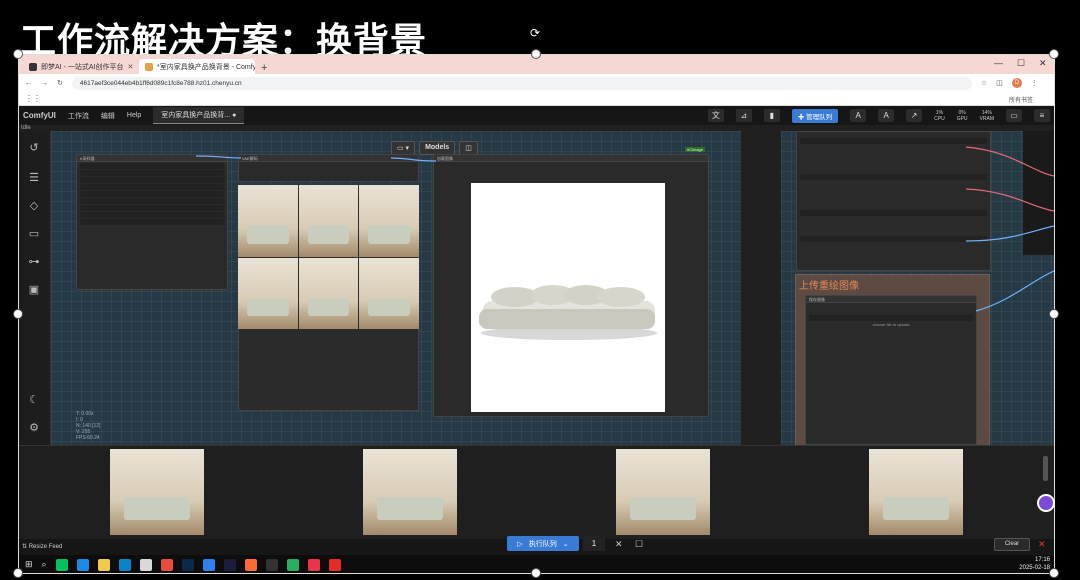  What do you see at coordinates (1034, 83) in the screenshot?
I see `menu-icon: ⋮` at bounding box center [1034, 83].